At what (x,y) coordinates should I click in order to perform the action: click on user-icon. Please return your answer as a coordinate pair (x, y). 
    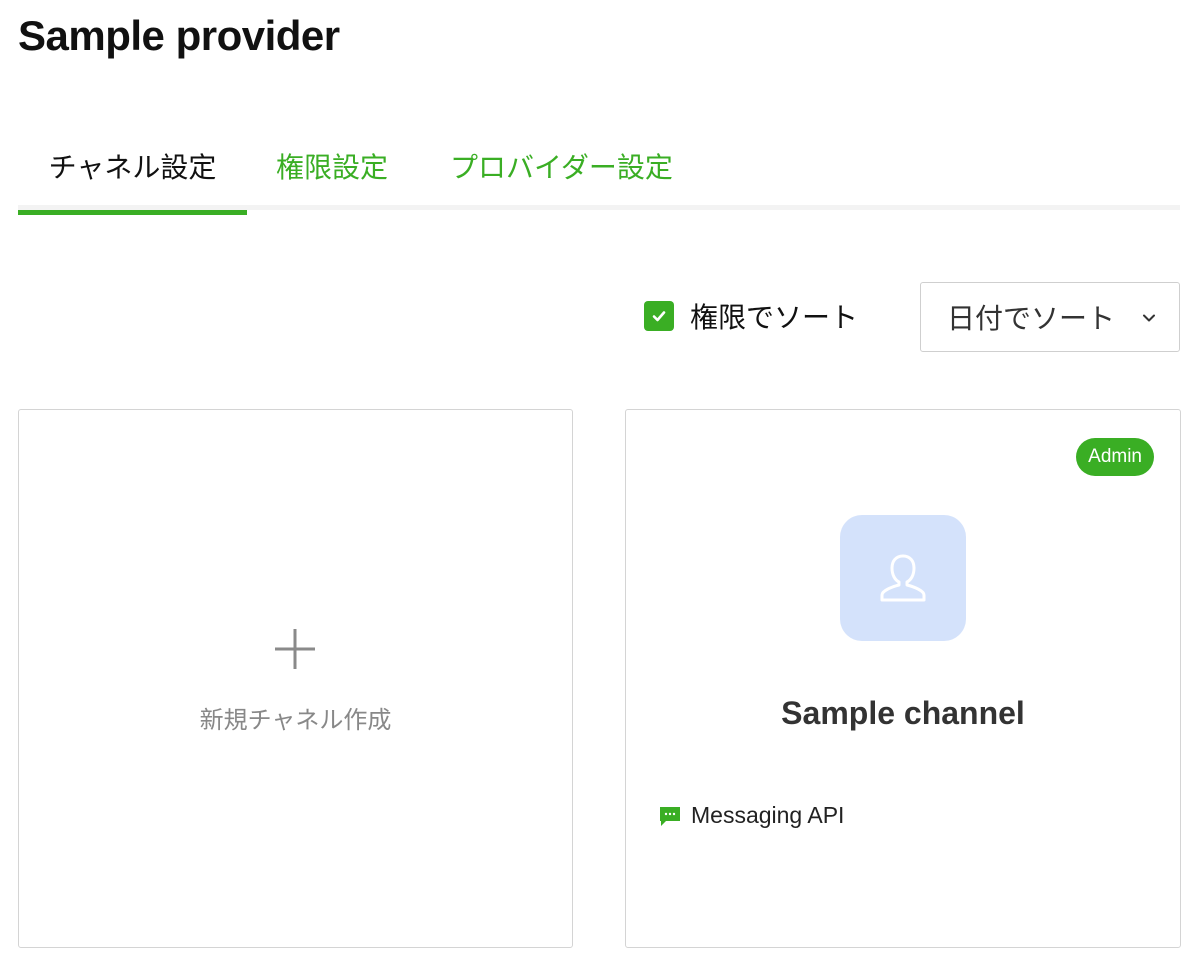
    Looking at the image, I should click on (903, 578).